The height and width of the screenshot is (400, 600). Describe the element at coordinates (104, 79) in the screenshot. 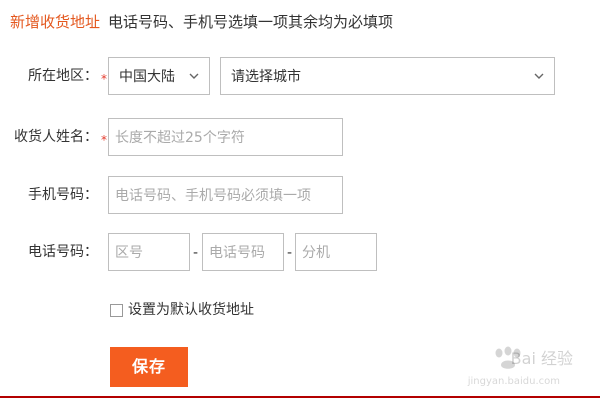

I see `required-mark-region: *` at that location.